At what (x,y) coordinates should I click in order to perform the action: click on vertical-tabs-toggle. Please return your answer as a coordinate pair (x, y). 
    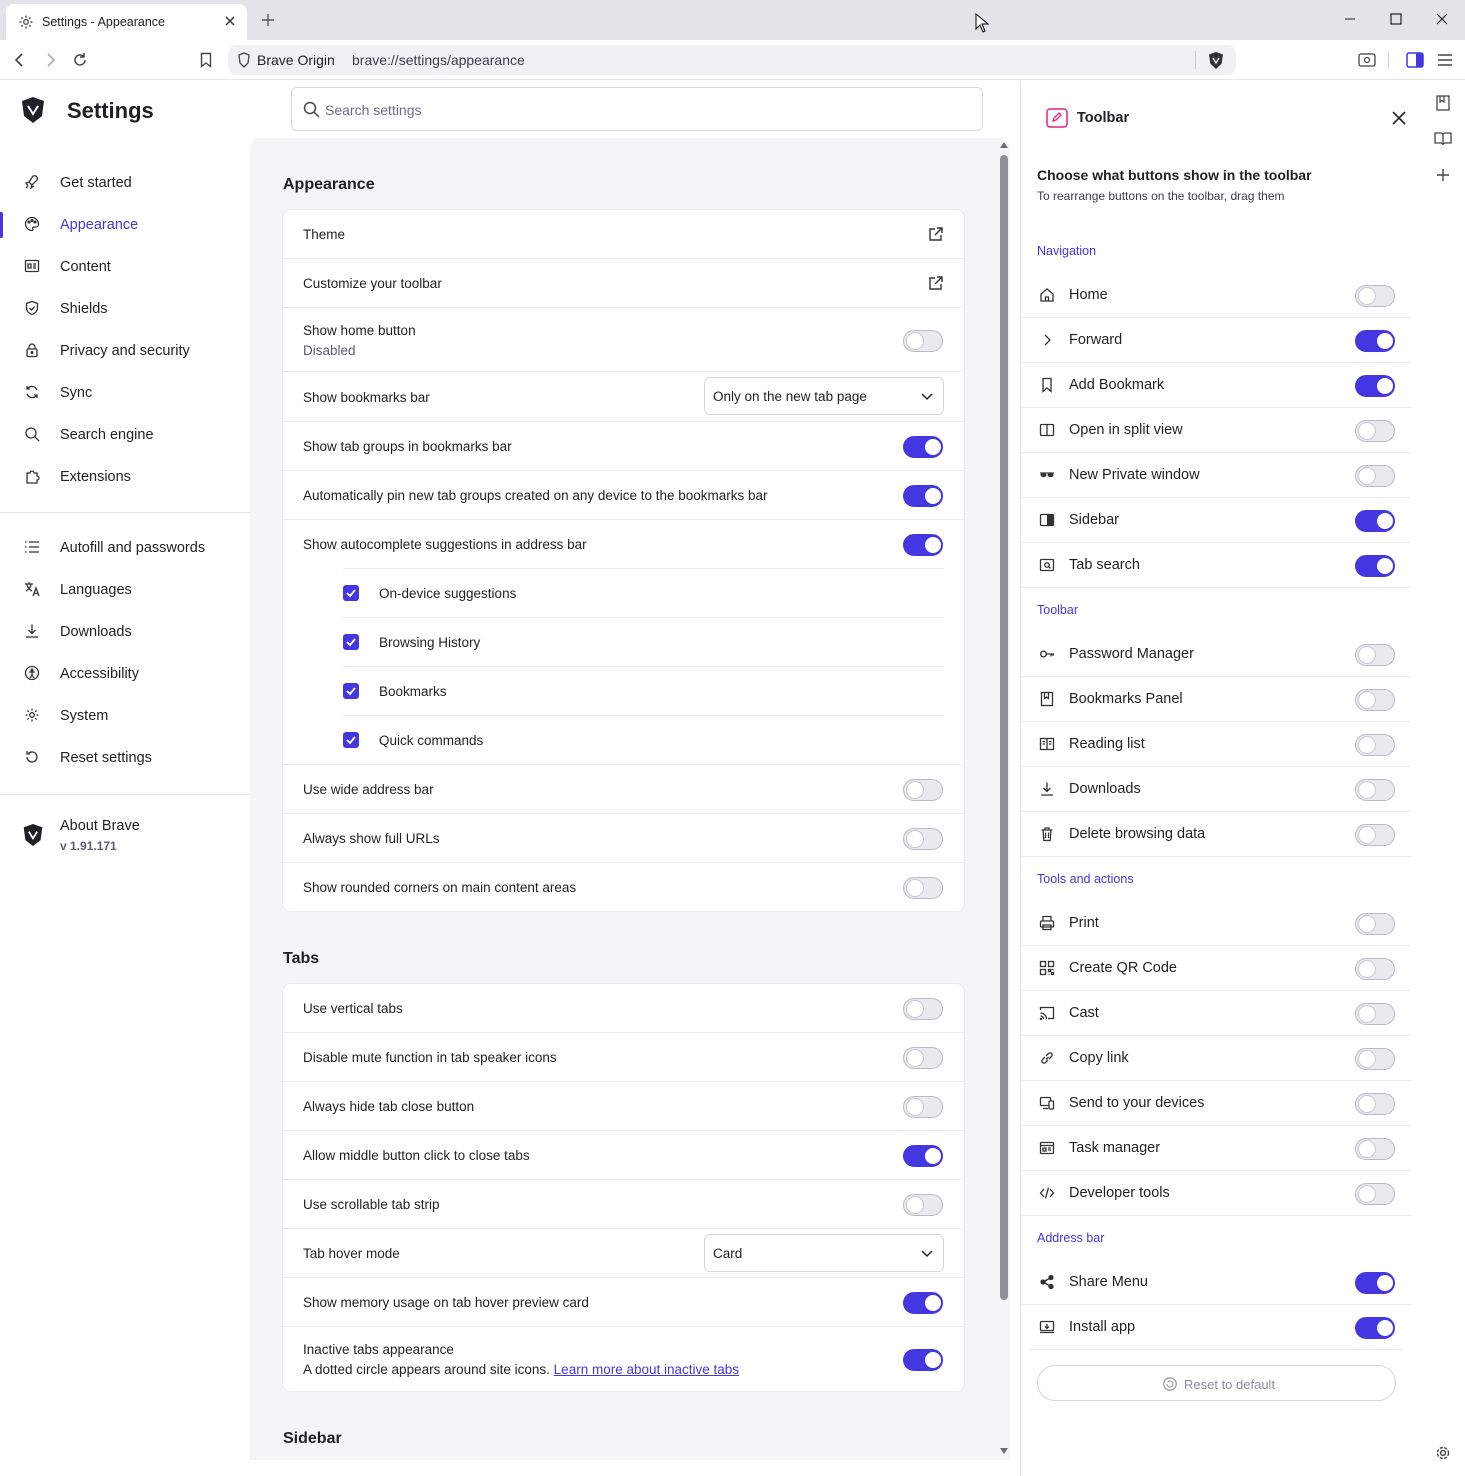
    Looking at the image, I should click on (923, 1009).